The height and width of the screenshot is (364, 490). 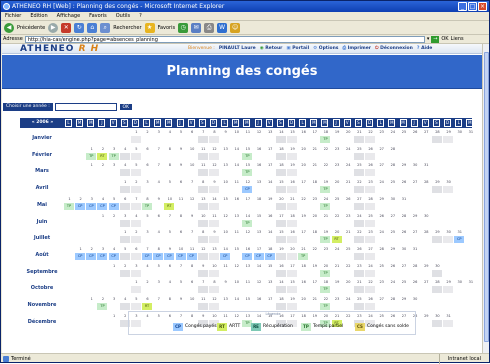 What do you see at coordinates (482, 6) in the screenshot?
I see `close-button: ×` at bounding box center [482, 6].